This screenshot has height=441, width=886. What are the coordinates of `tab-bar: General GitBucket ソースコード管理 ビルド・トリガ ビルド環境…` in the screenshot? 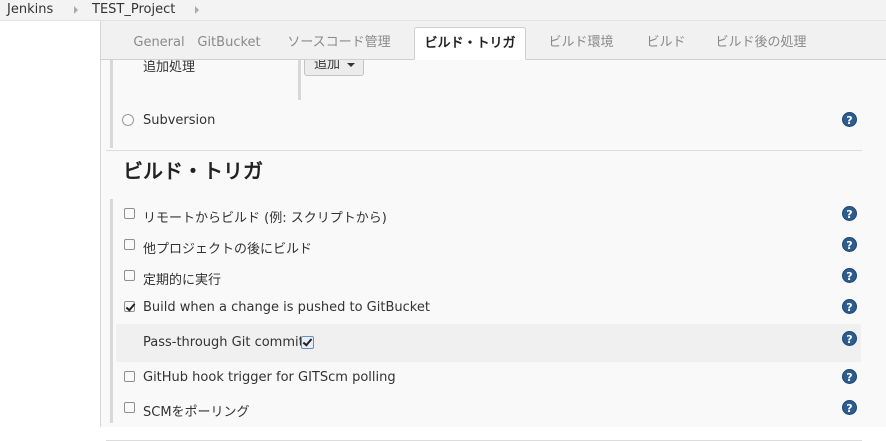 It's located at (493, 40).